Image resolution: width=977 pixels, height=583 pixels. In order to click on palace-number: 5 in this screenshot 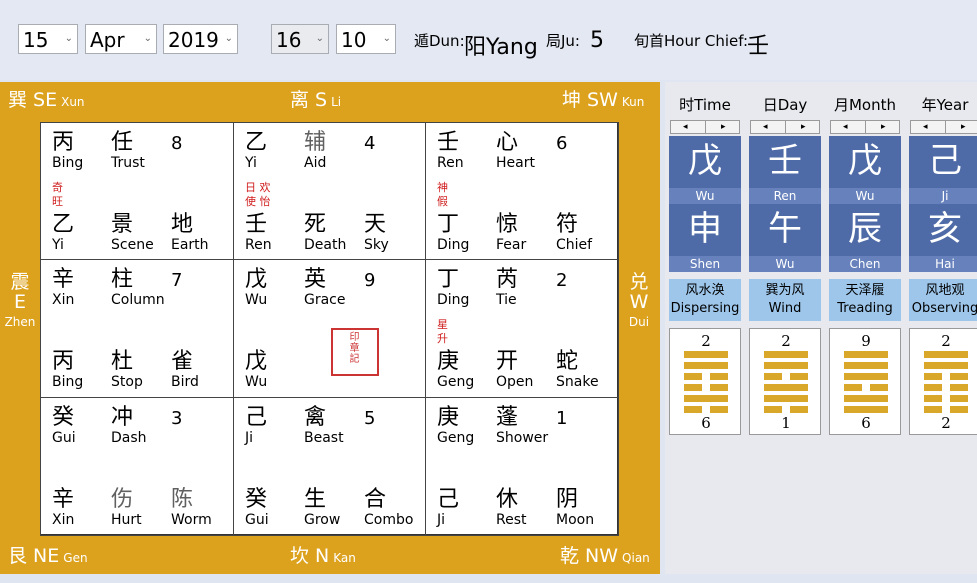, I will do `click(370, 418)`.